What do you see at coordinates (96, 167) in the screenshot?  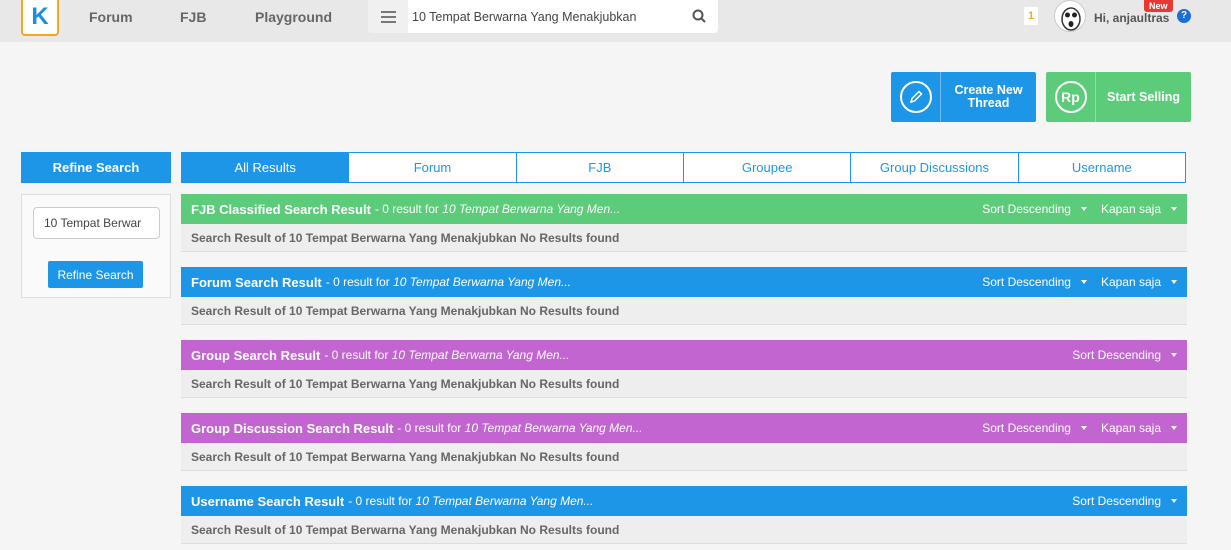 I see `refine-search-title: Refine Search` at bounding box center [96, 167].